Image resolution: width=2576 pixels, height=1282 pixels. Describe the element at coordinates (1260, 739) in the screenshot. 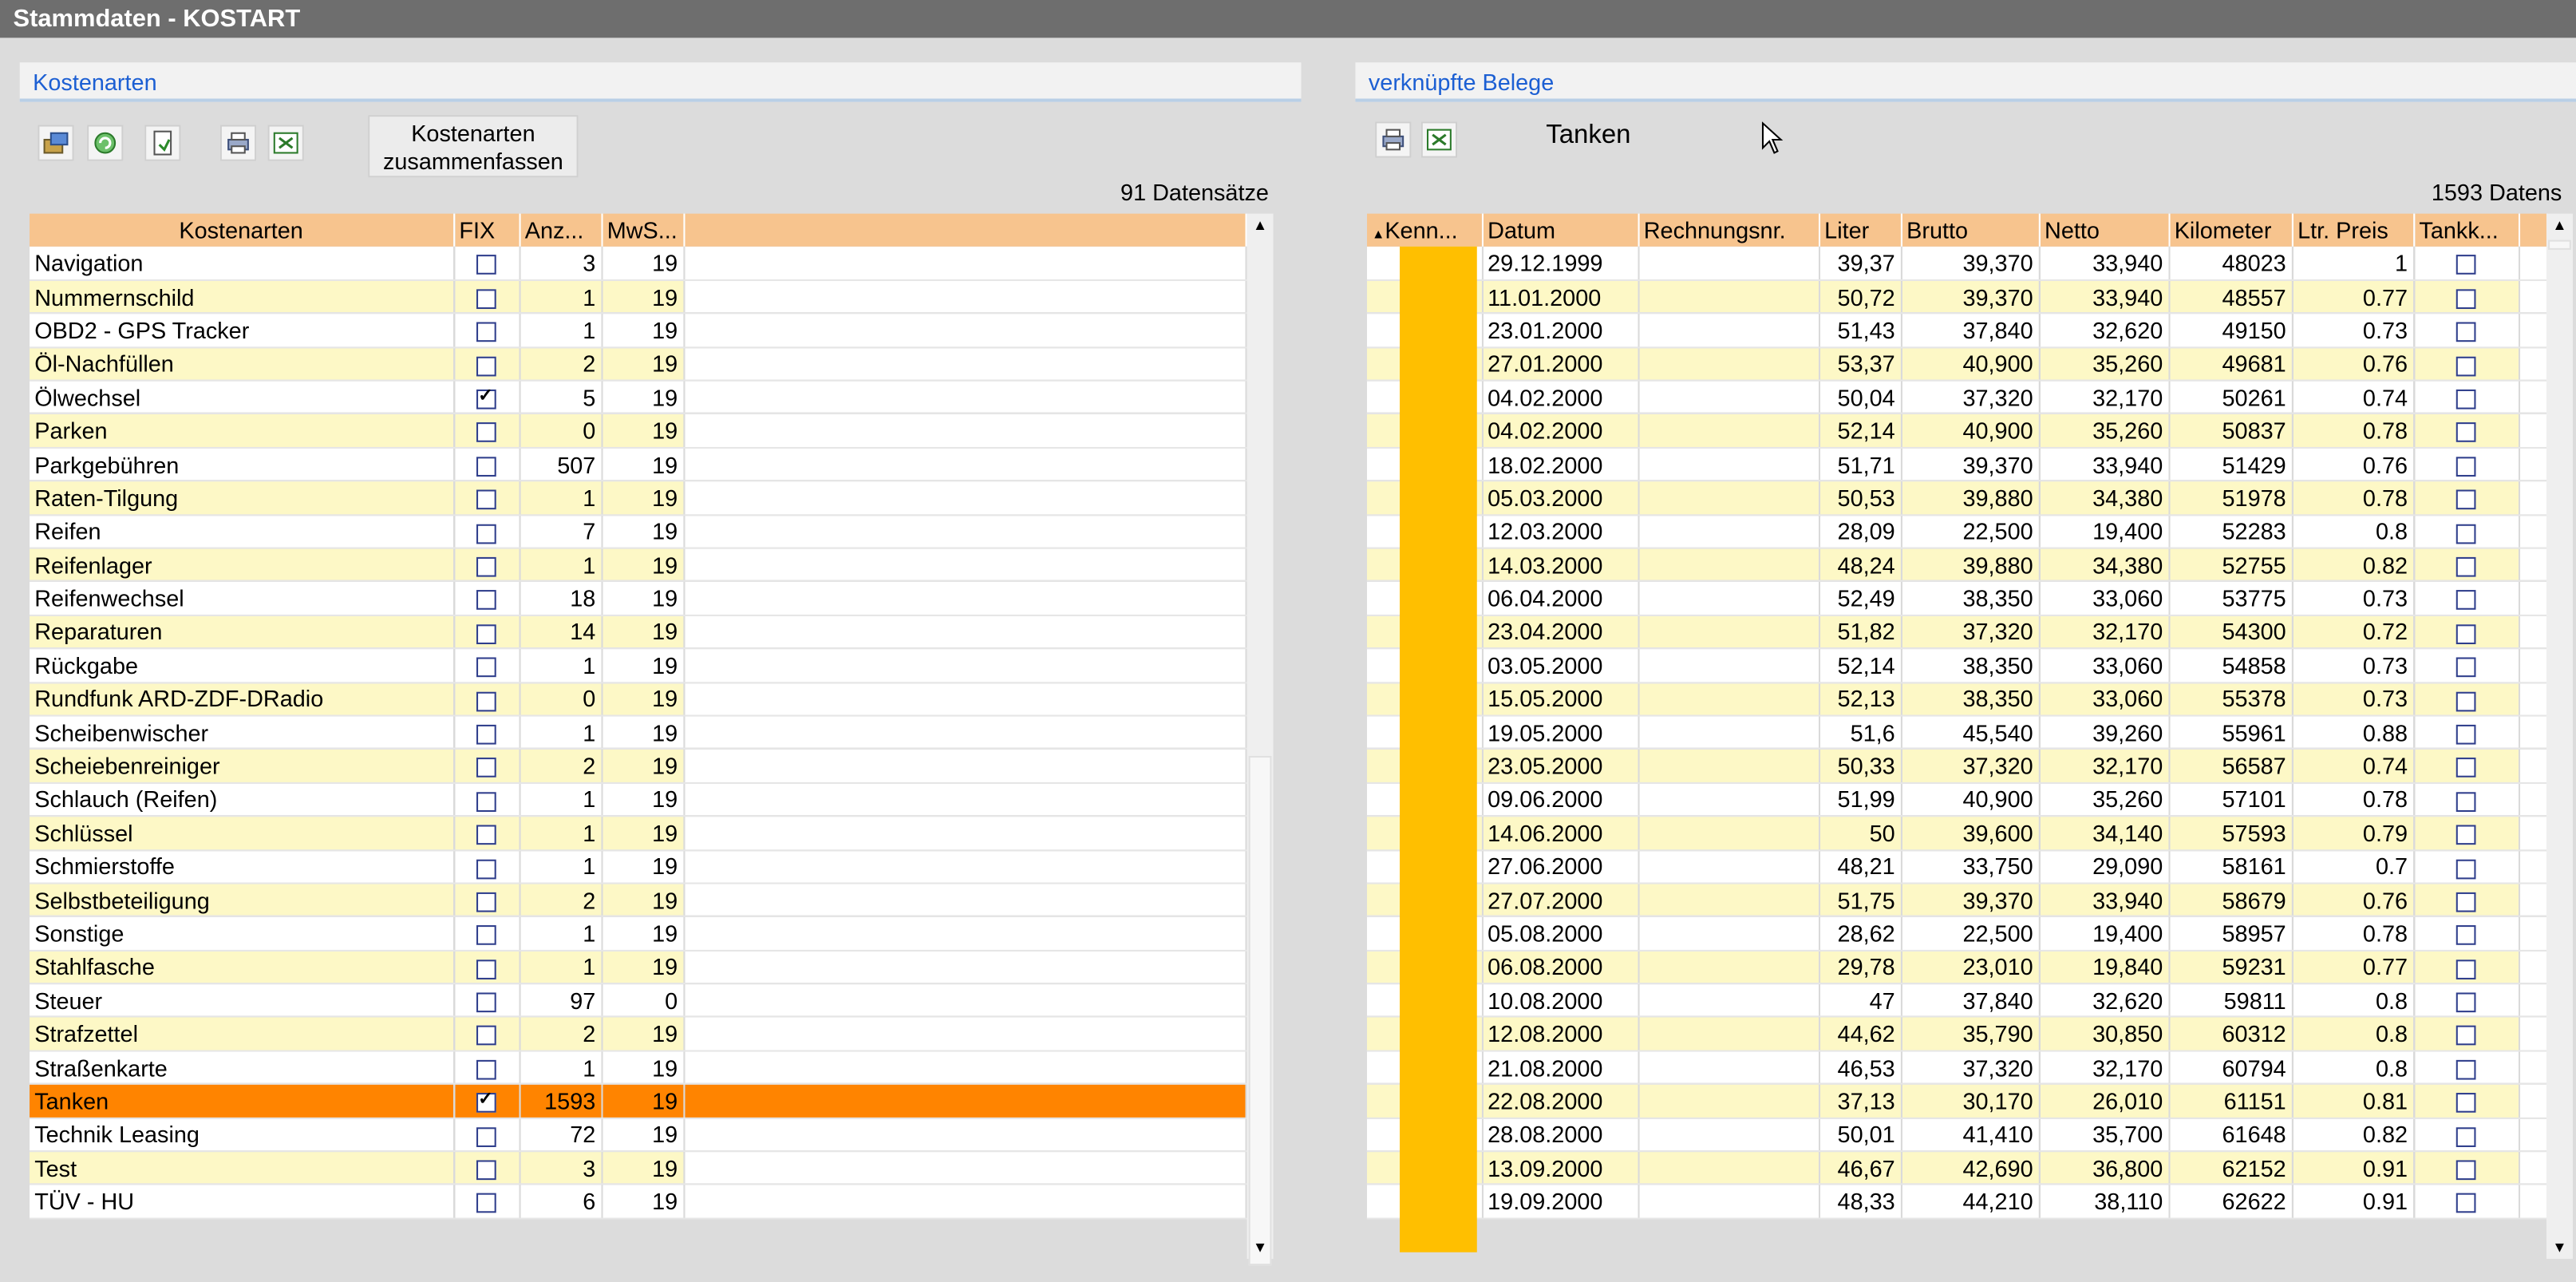

I see `left-vertical-scrollbar: ▲ ▼` at that location.